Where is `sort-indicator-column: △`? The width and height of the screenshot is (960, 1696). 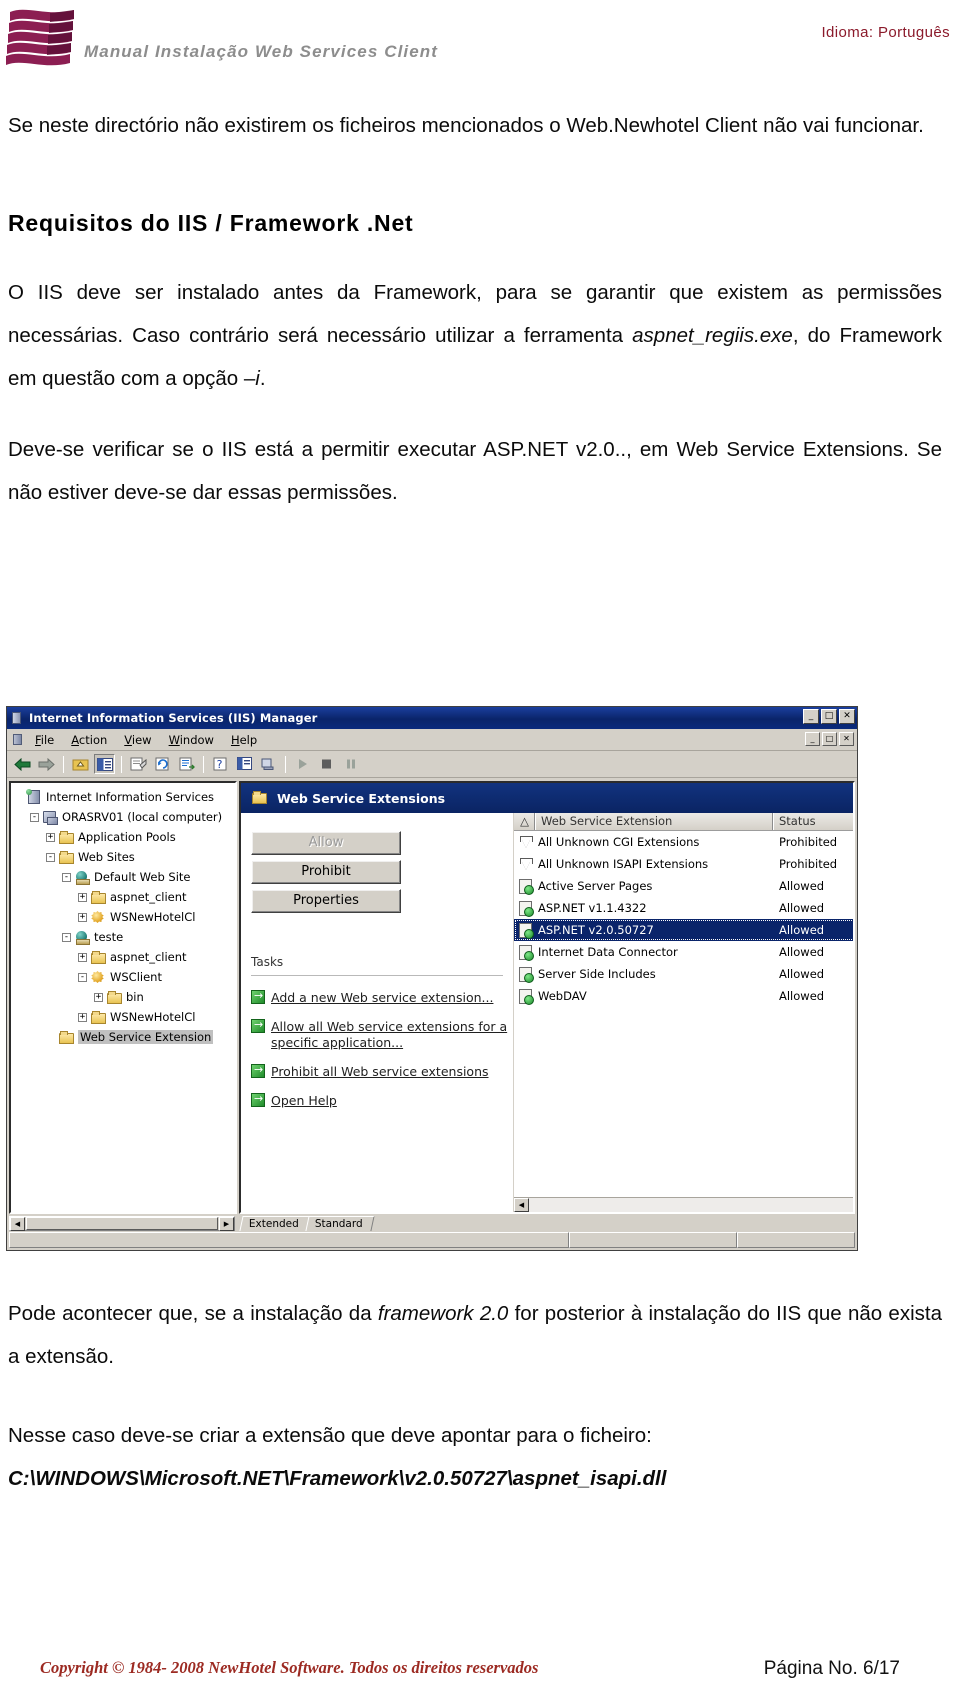
sort-indicator-column: △ is located at coordinates (525, 821).